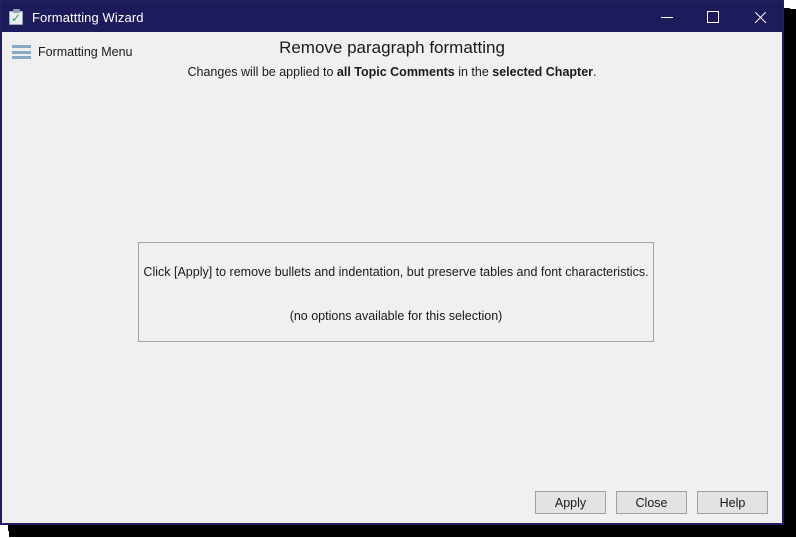  I want to click on subtitle-text-2: in the, so click(473, 72).